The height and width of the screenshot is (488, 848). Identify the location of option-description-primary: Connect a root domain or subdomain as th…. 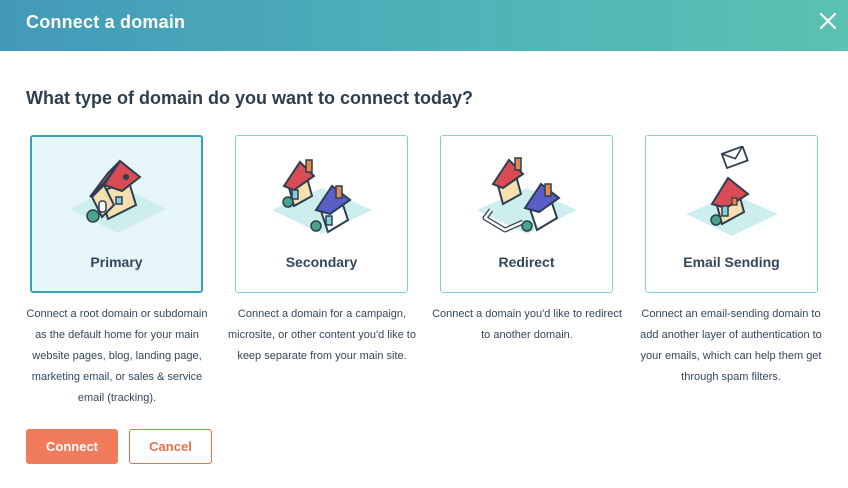
(117, 356).